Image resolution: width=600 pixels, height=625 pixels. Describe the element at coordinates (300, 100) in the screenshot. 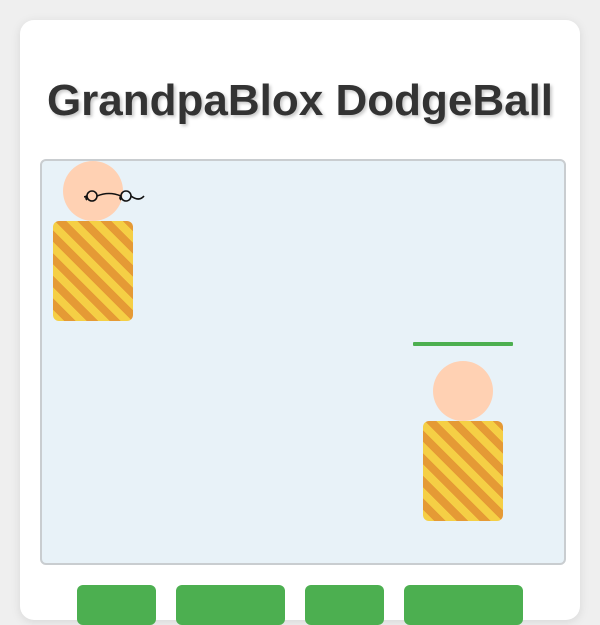

I see `game-title: GrandpaBlox DodgeBall` at that location.